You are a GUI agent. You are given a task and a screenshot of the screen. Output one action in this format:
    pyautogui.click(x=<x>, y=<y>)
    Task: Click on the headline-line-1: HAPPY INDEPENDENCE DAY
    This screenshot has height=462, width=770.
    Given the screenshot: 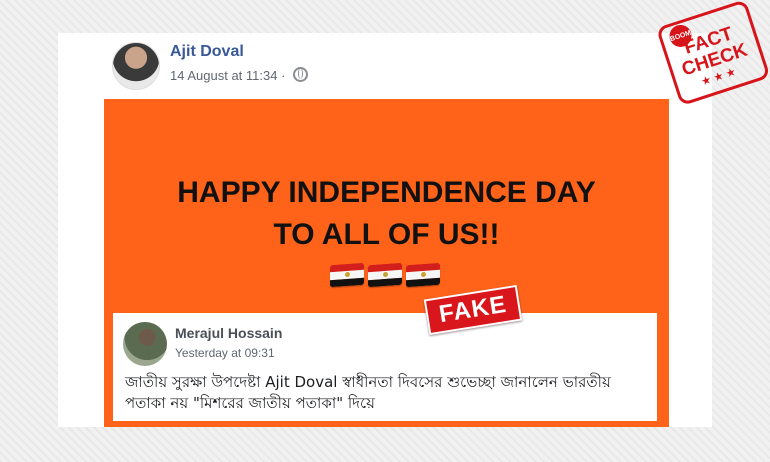 What is the action you would take?
    pyautogui.click(x=386, y=192)
    